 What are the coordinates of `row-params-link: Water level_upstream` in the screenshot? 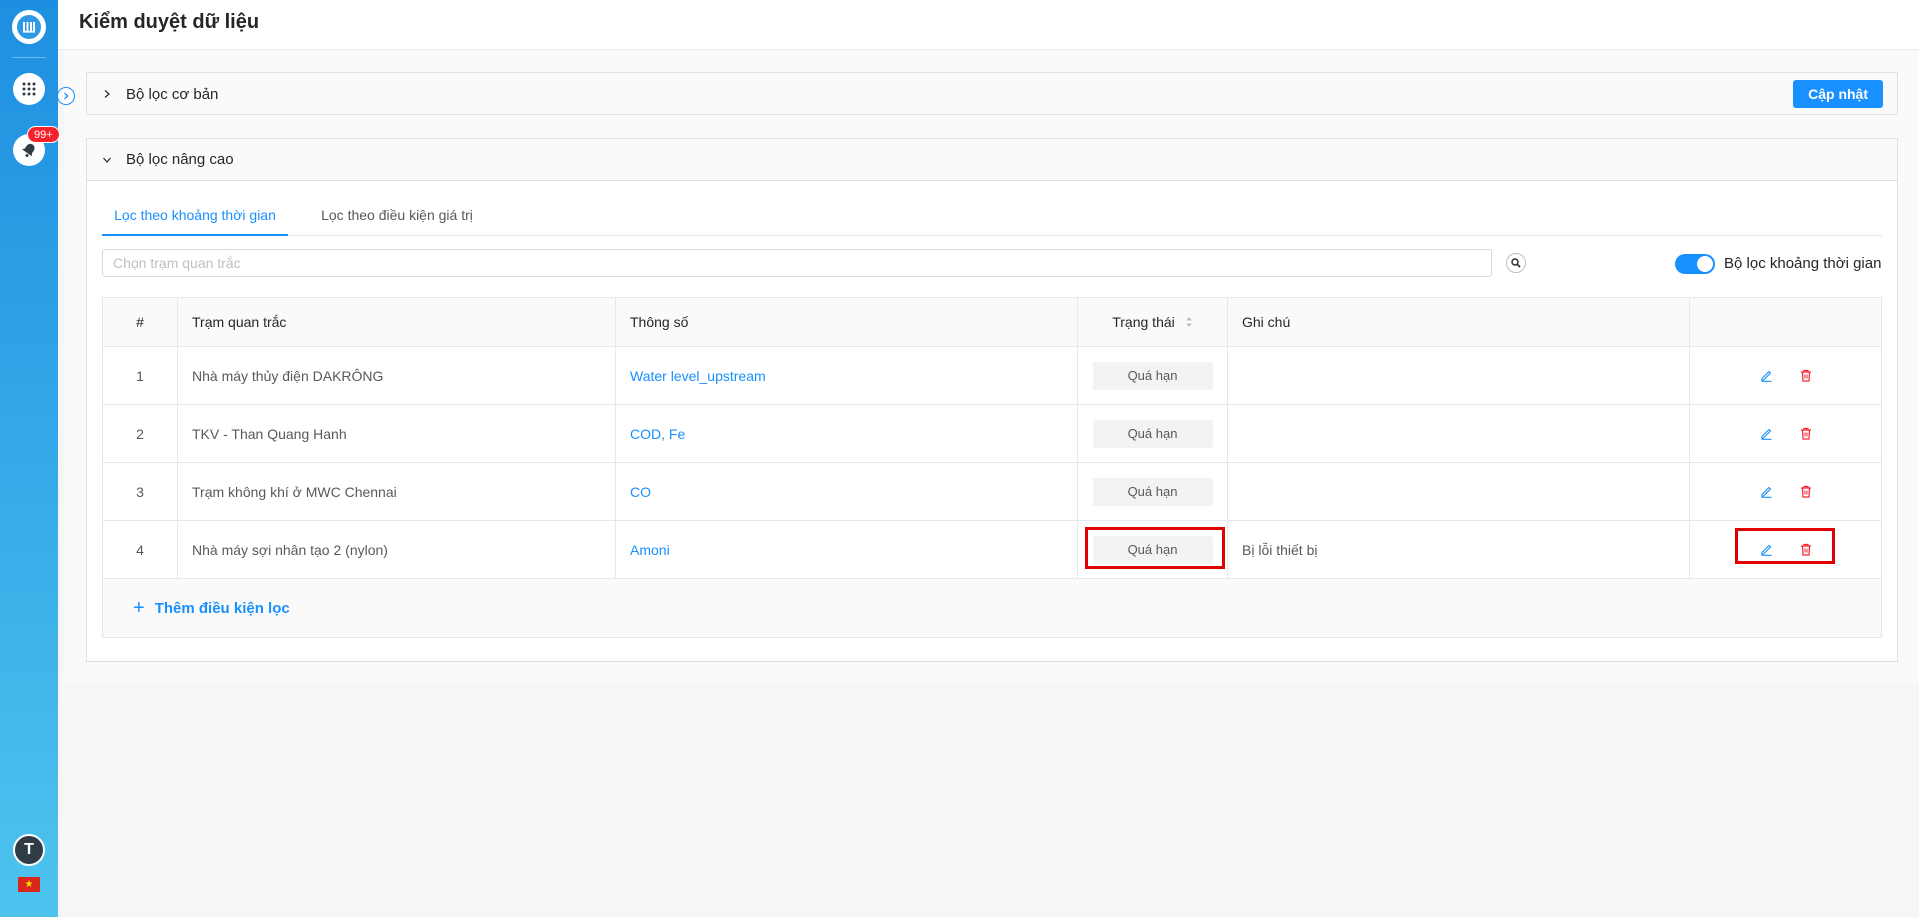 It's located at (847, 375).